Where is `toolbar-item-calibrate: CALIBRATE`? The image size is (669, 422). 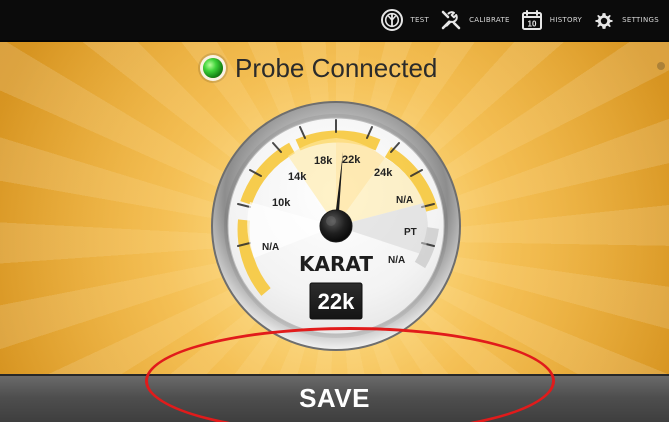 toolbar-item-calibrate: CALIBRATE is located at coordinates (474, 20).